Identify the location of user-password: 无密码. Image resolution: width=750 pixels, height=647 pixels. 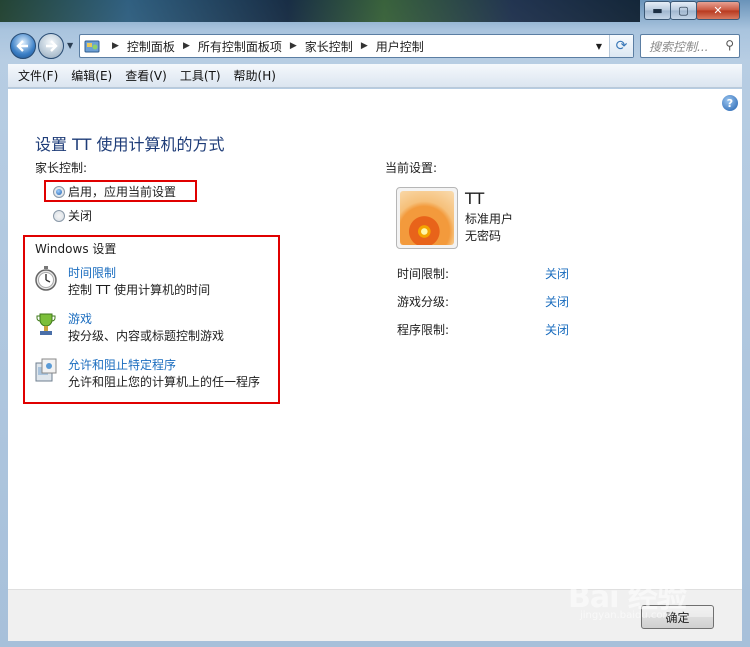
(483, 236).